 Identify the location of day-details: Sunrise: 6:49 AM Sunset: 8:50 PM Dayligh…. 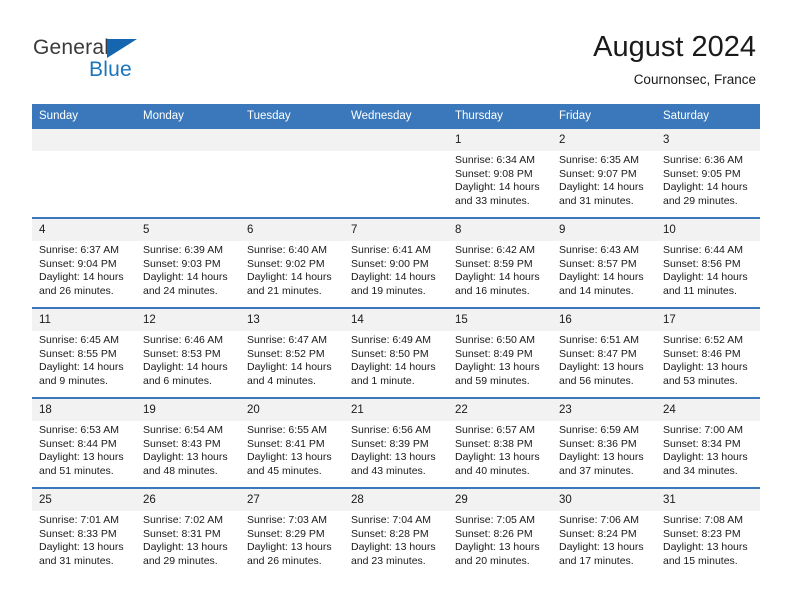
(396, 359).